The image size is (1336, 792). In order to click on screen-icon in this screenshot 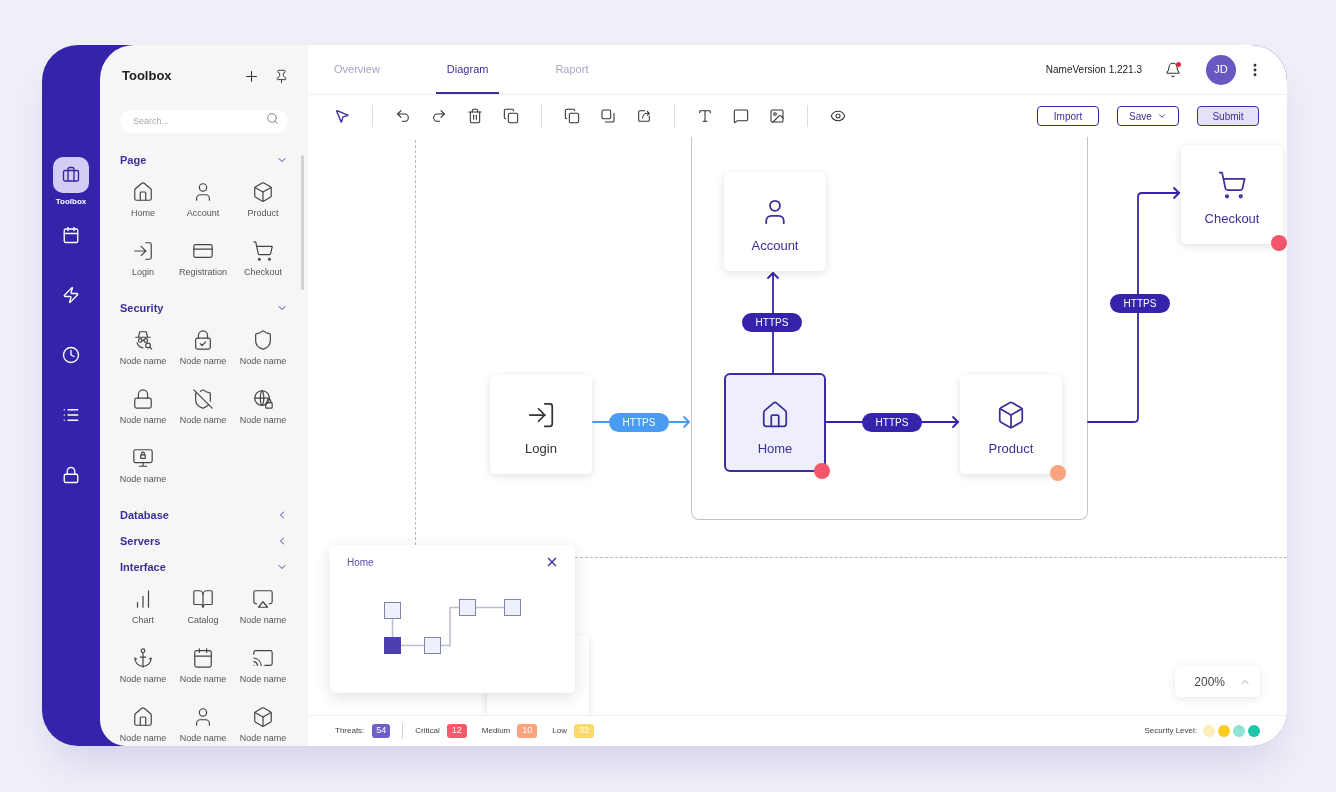, I will do `click(263, 599)`.